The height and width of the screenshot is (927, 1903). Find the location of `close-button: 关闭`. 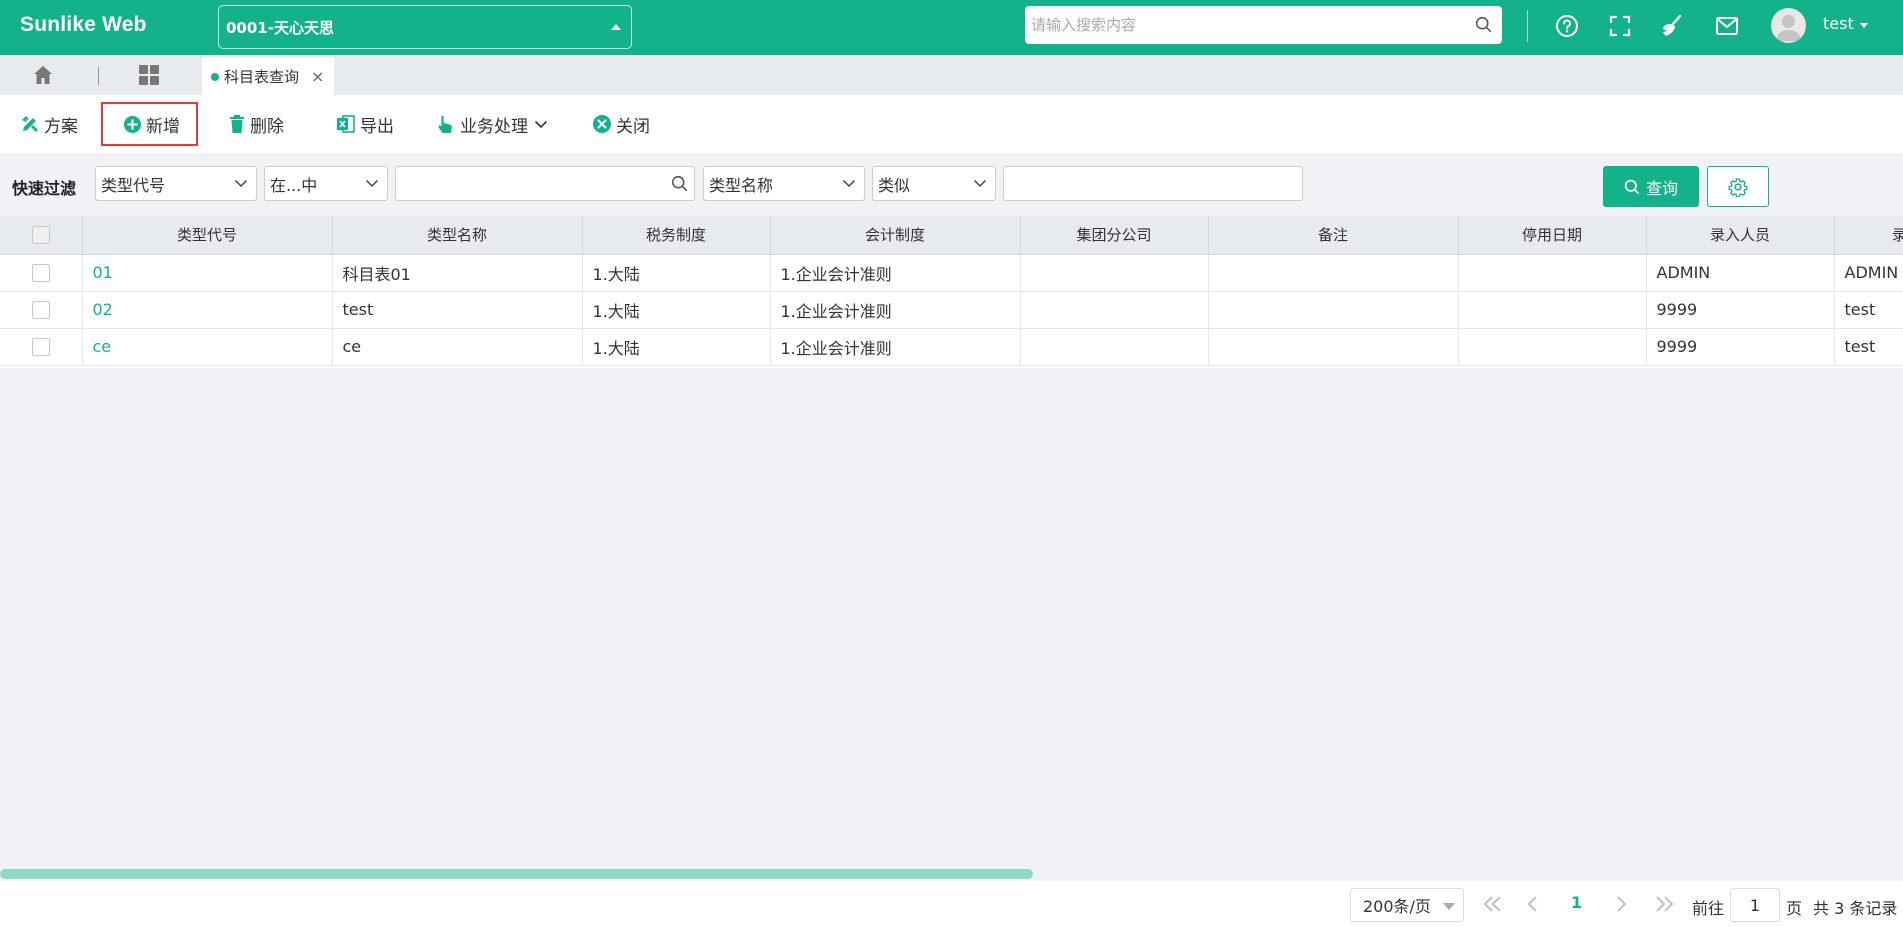

close-button: 关闭 is located at coordinates (621, 124).